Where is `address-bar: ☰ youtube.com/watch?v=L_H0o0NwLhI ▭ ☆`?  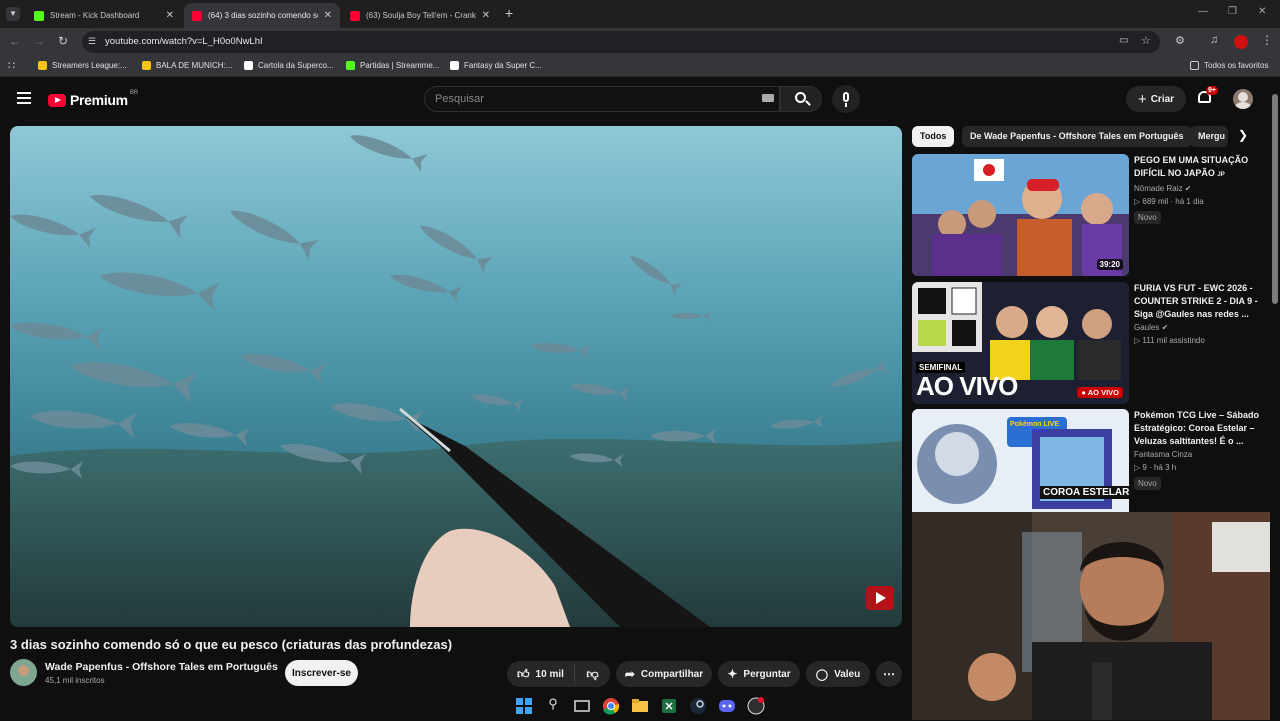
address-bar: ☰ youtube.com/watch?v=L_H0o0NwLhI ▭ ☆ is located at coordinates (621, 42).